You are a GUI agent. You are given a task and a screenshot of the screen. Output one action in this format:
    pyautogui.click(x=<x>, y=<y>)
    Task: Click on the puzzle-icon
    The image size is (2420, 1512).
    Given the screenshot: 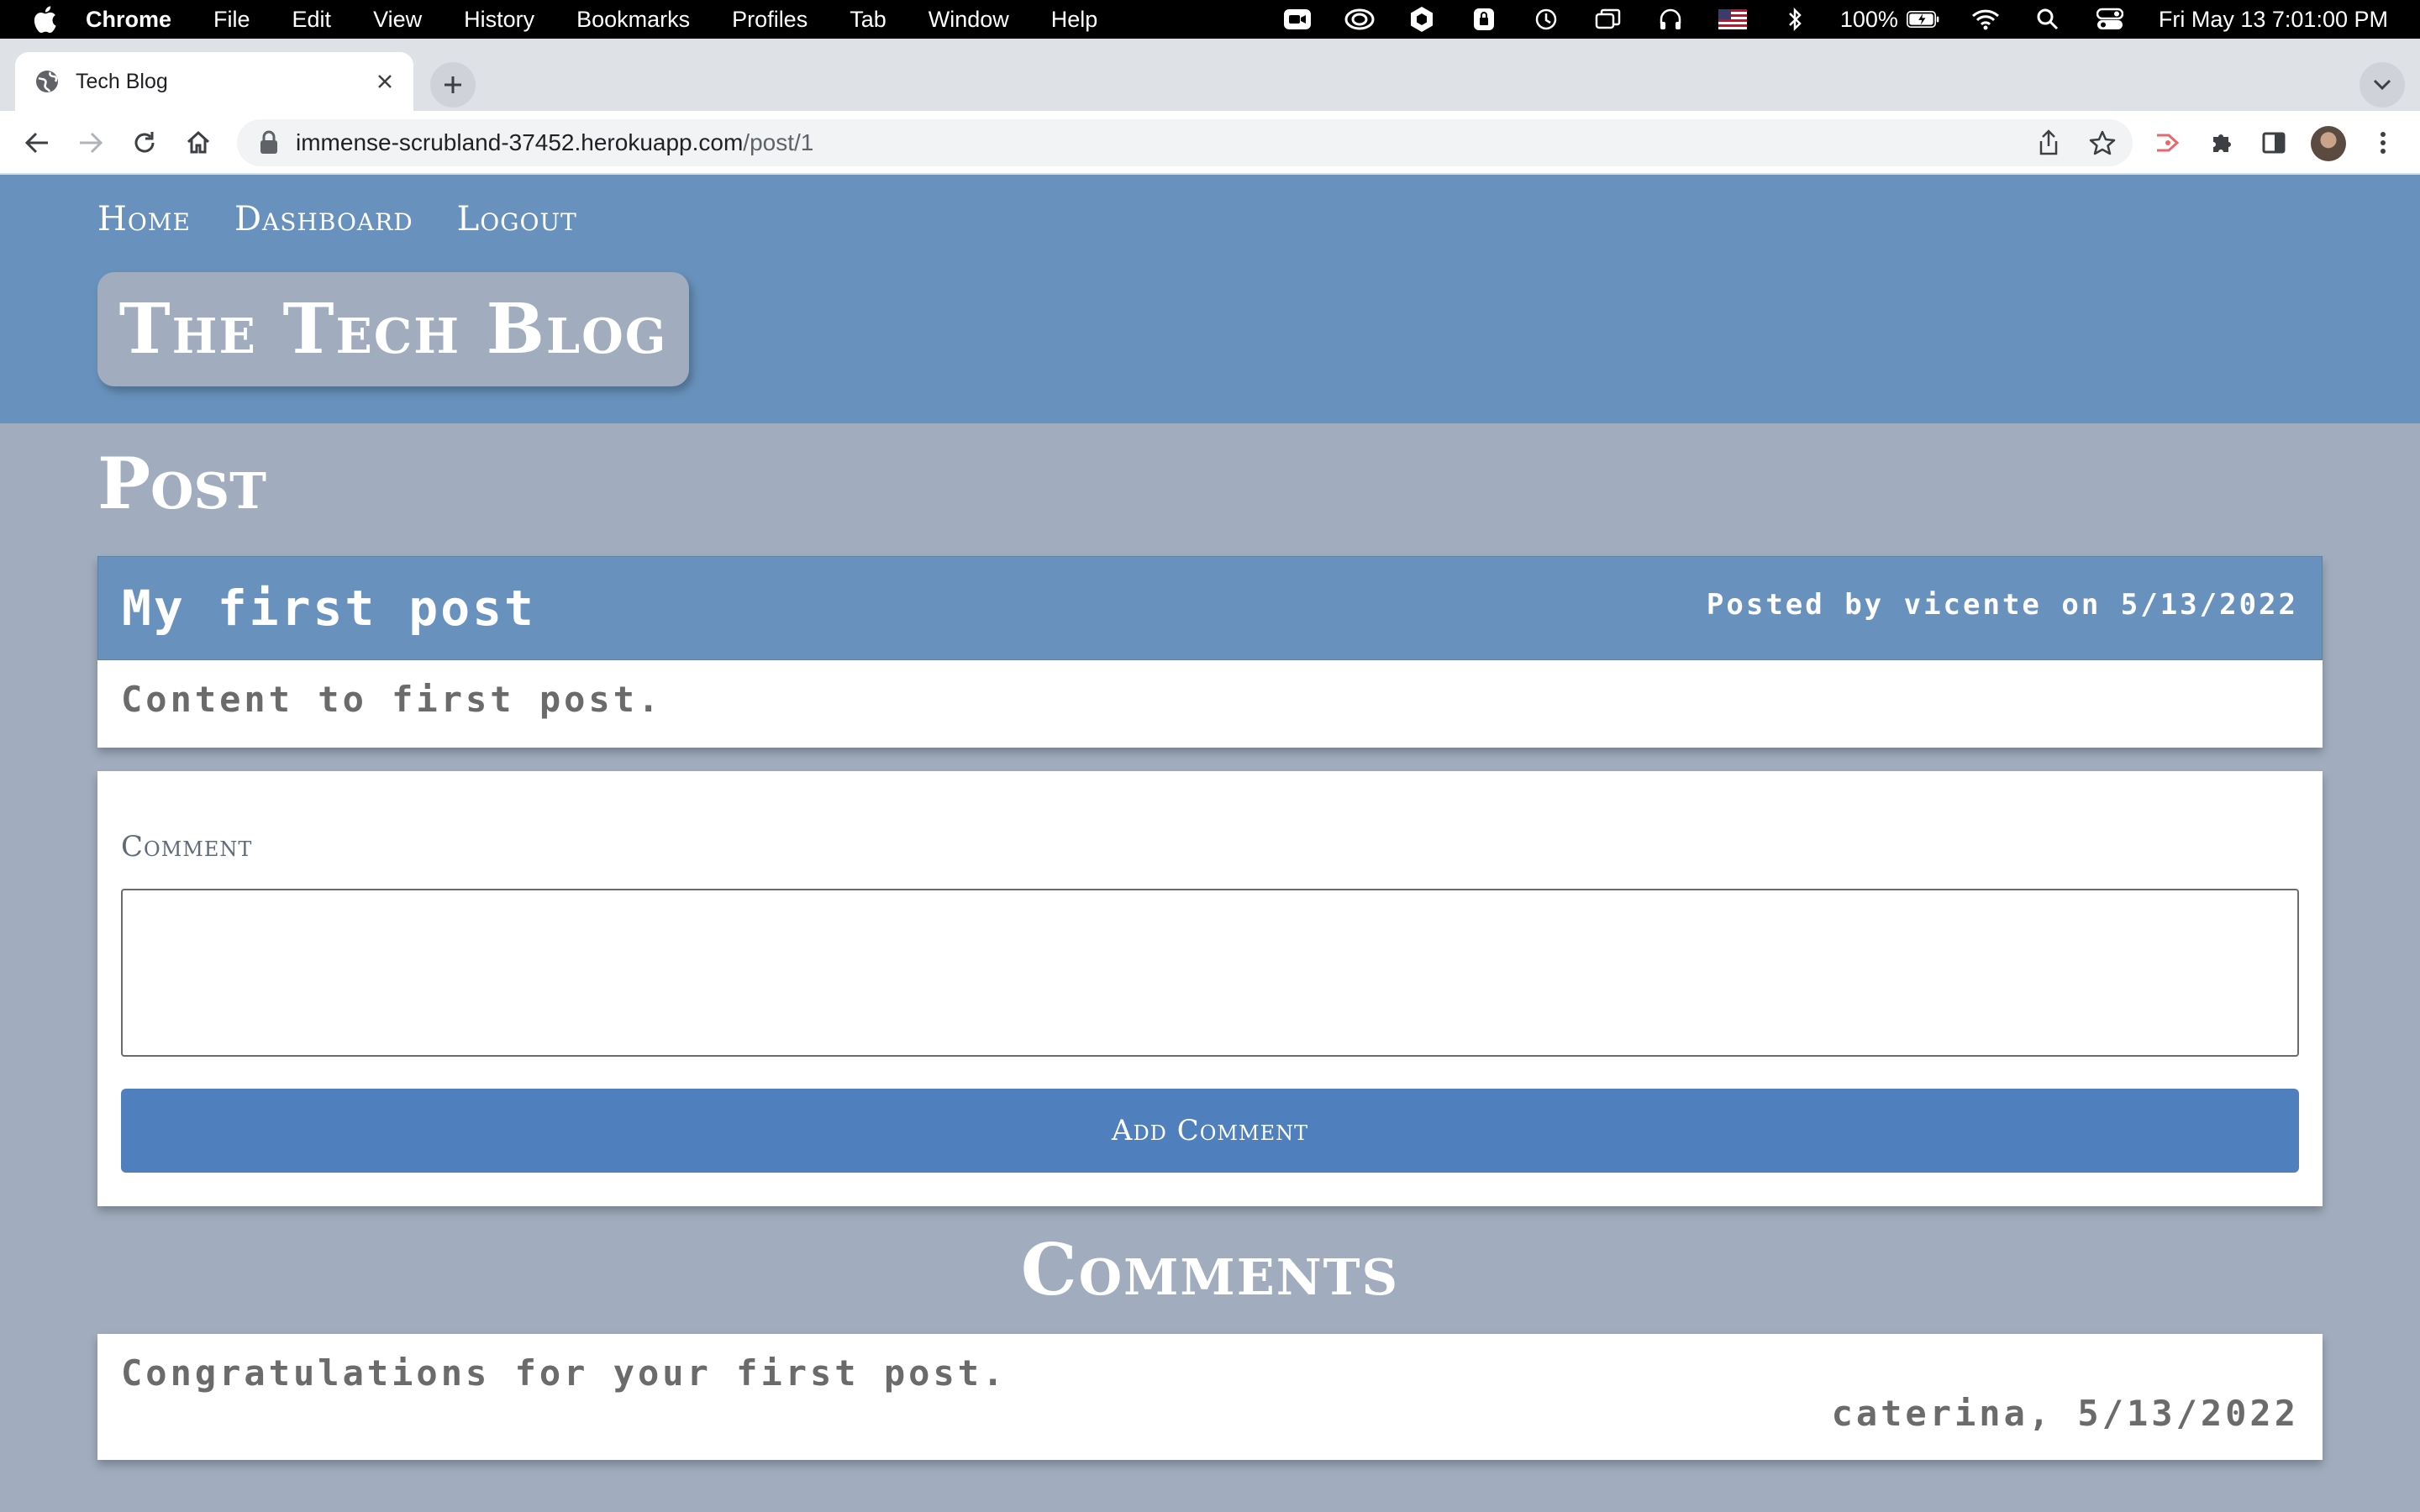 What is the action you would take?
    pyautogui.click(x=2222, y=143)
    